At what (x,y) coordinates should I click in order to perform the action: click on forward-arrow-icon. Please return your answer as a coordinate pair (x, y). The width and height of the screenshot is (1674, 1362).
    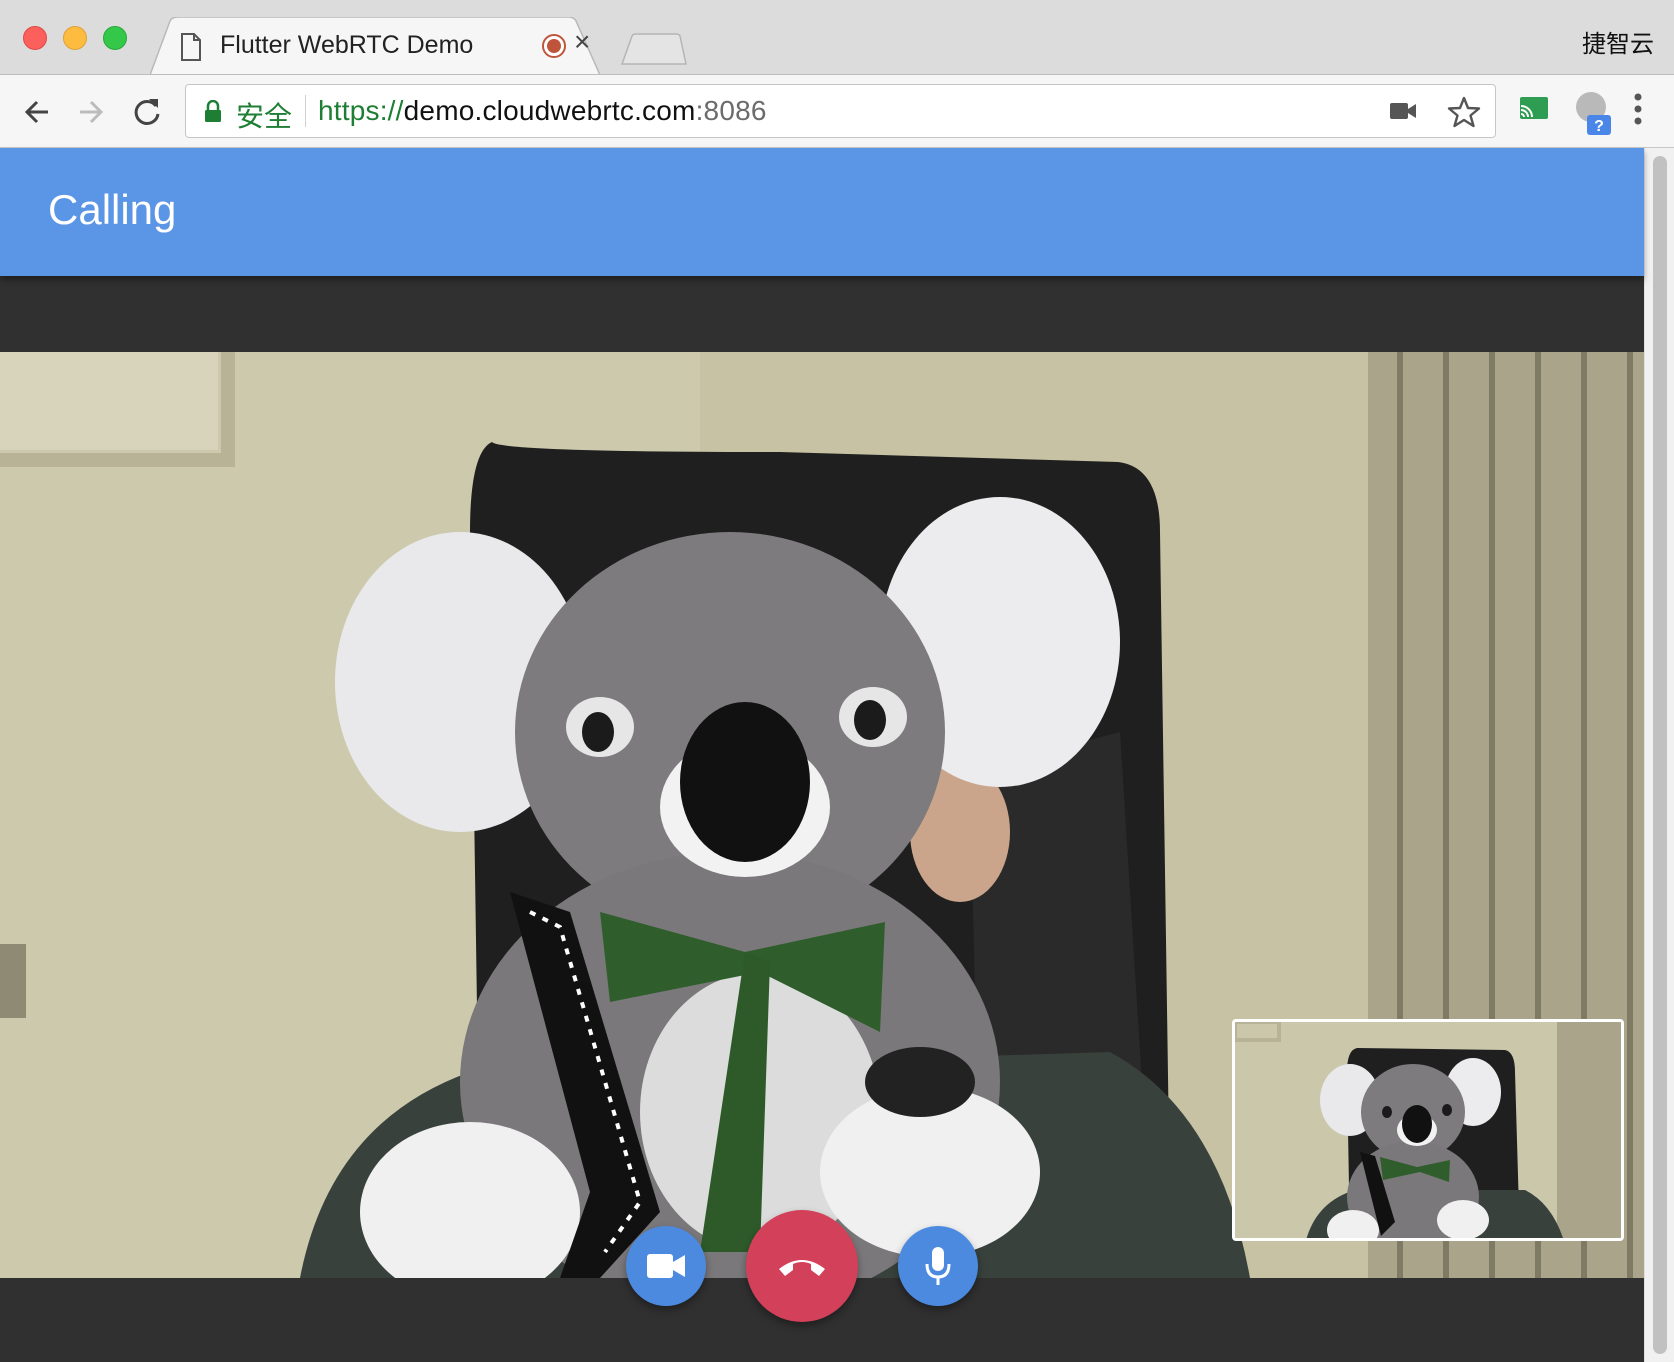
    Looking at the image, I should click on (91, 112).